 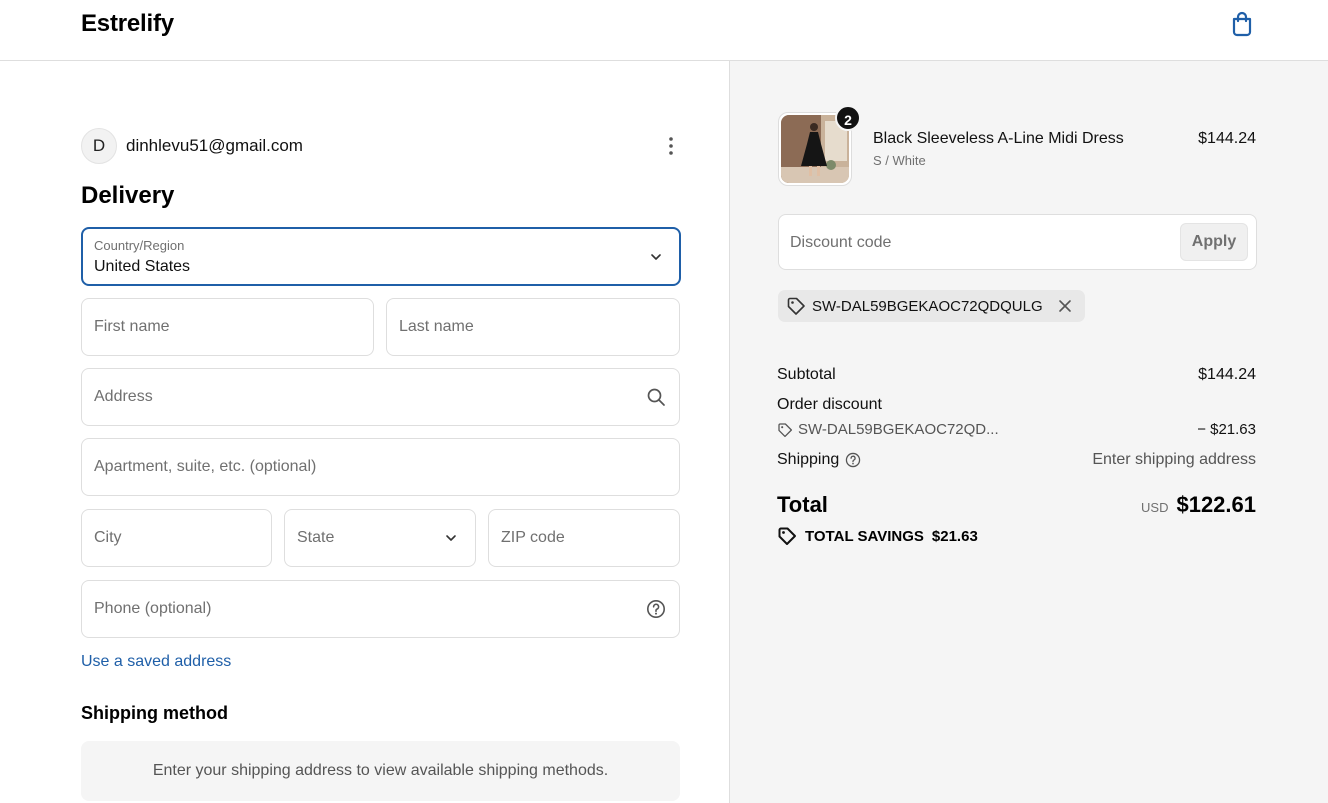 I want to click on phone-field: Phone (optional), so click(x=380, y=609).